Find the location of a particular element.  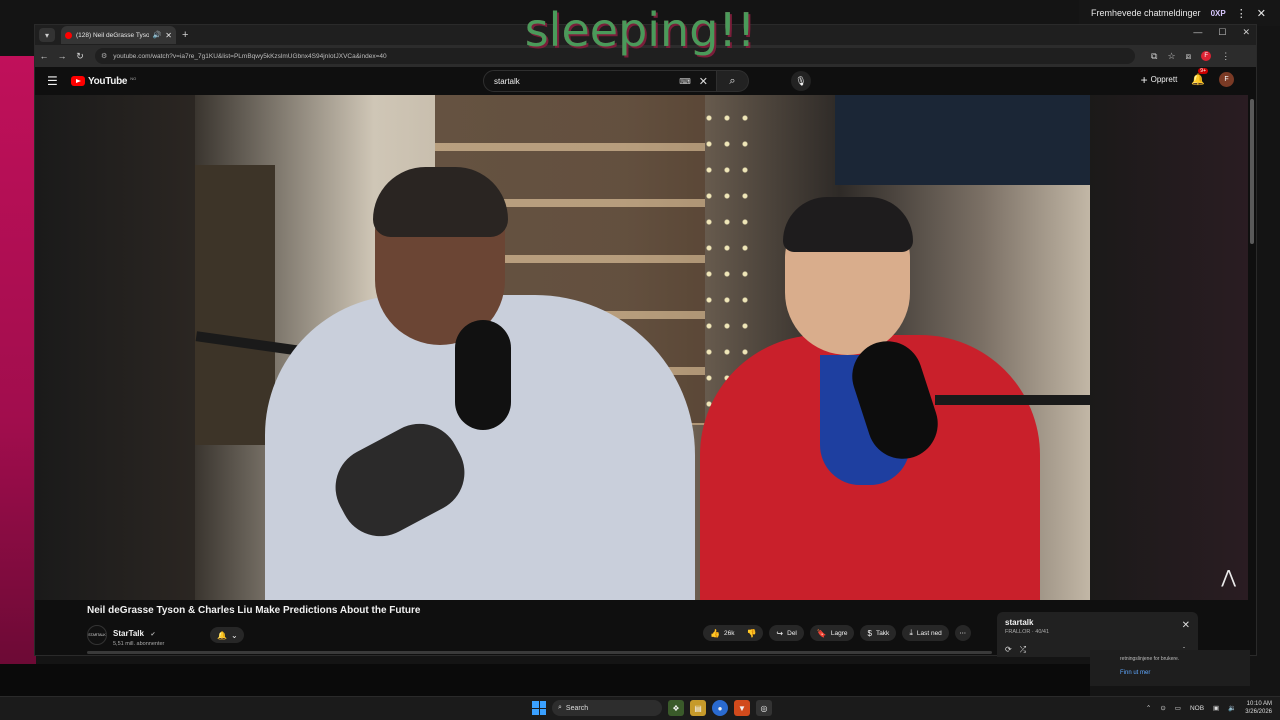

mic-arm-right is located at coordinates (1012, 400).